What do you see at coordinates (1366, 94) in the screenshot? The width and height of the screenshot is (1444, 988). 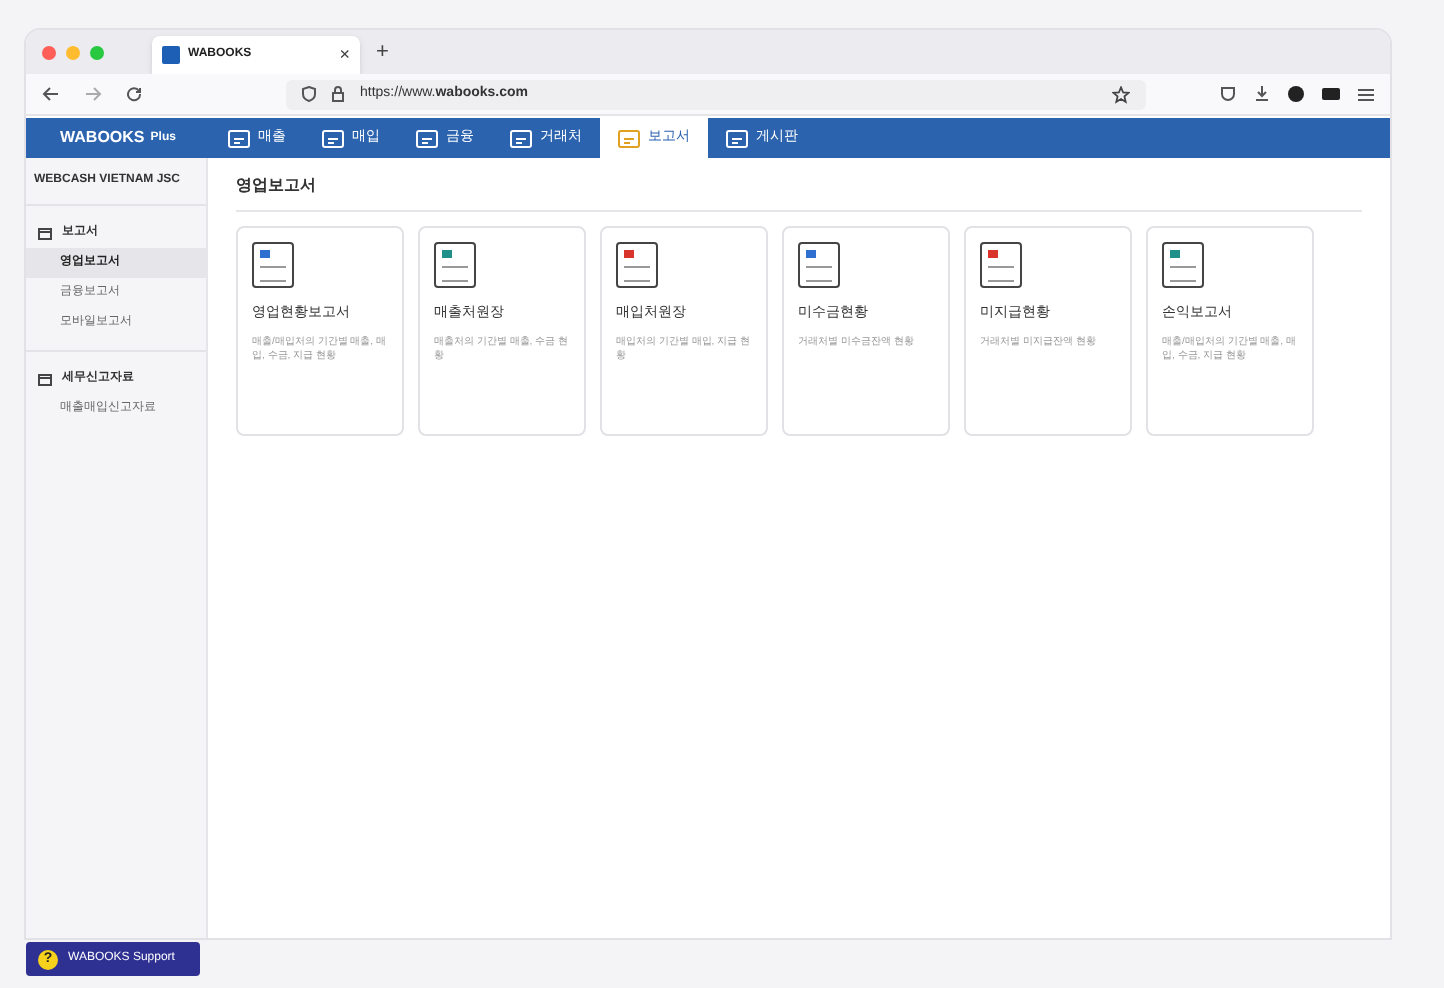 I see `menu-icon` at bounding box center [1366, 94].